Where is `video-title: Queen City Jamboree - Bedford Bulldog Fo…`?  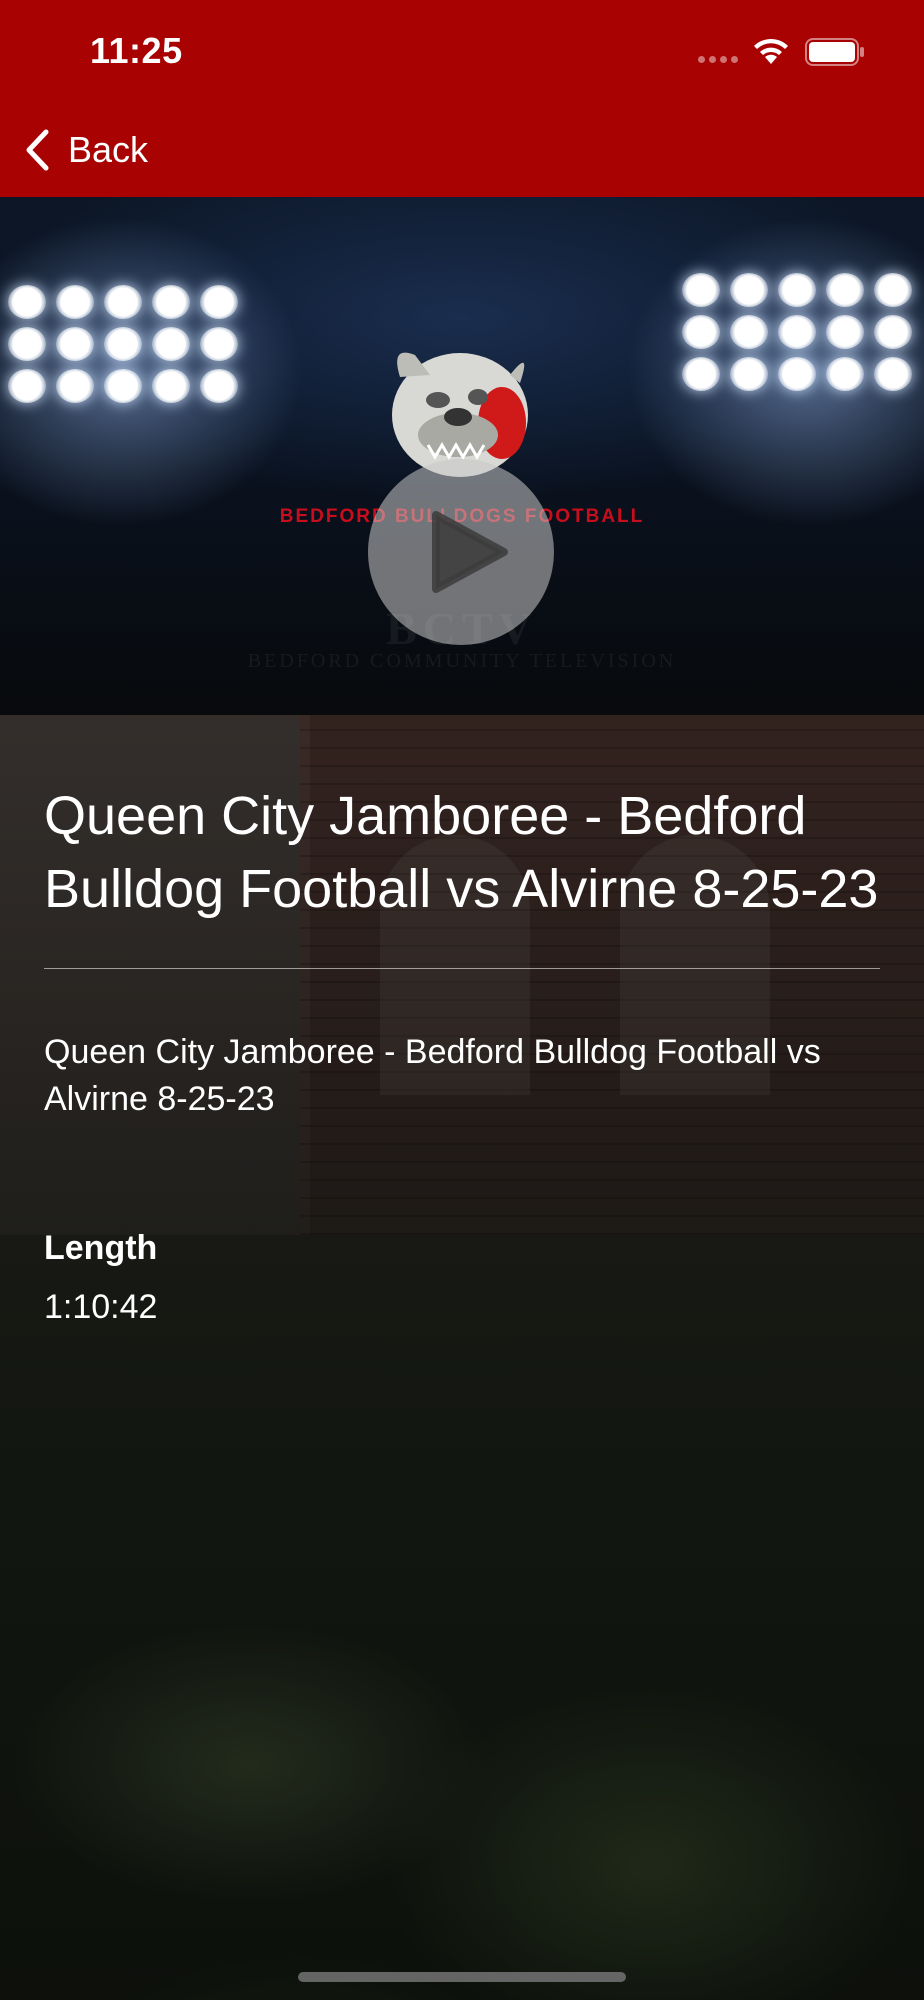 video-title: Queen City Jamboree - Bedford Bulldog Fo… is located at coordinates (461, 852).